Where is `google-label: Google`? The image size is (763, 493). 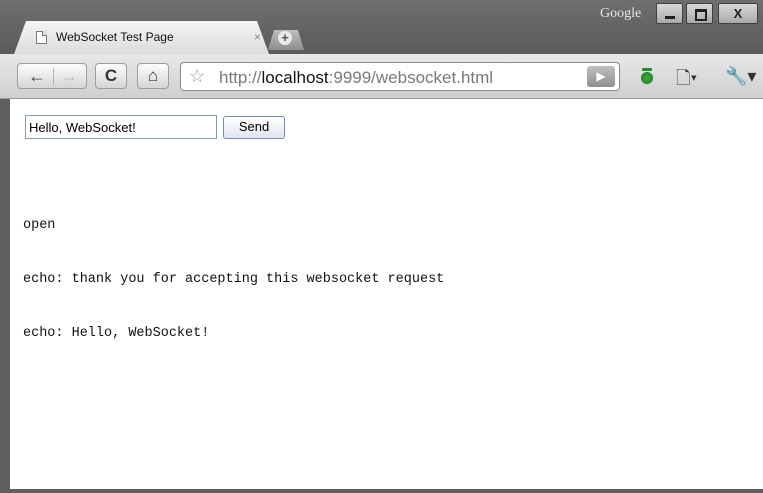 google-label: Google is located at coordinates (621, 13).